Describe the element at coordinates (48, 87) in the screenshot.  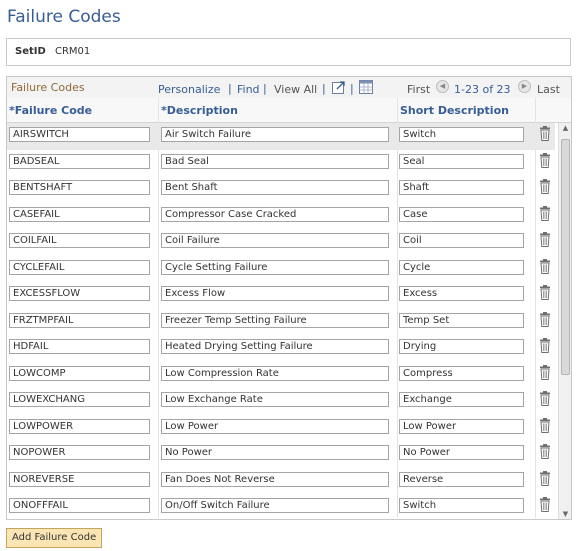
I see `grid-title: Failure Codes` at that location.